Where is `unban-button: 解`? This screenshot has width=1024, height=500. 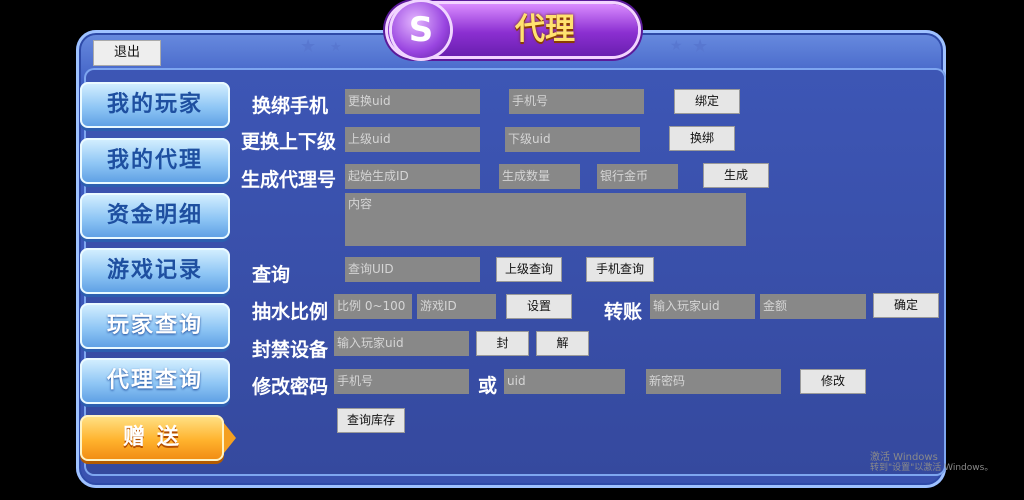
unban-button: 解 is located at coordinates (562, 343).